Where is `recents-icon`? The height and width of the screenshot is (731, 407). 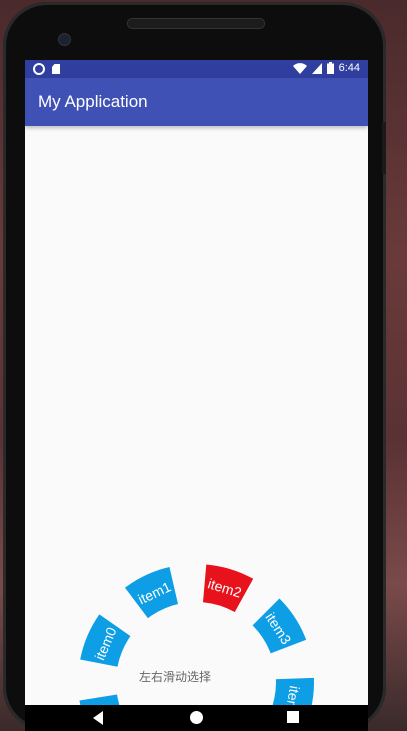
recents-icon is located at coordinates (293, 717).